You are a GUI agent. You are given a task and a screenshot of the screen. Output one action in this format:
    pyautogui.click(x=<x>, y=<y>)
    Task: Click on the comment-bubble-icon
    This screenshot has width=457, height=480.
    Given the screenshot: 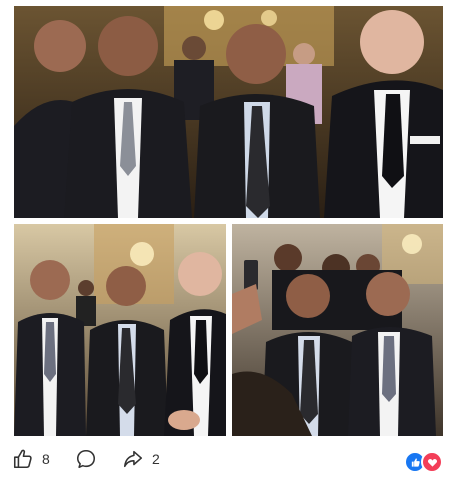 What is the action you would take?
    pyautogui.click(x=86, y=459)
    